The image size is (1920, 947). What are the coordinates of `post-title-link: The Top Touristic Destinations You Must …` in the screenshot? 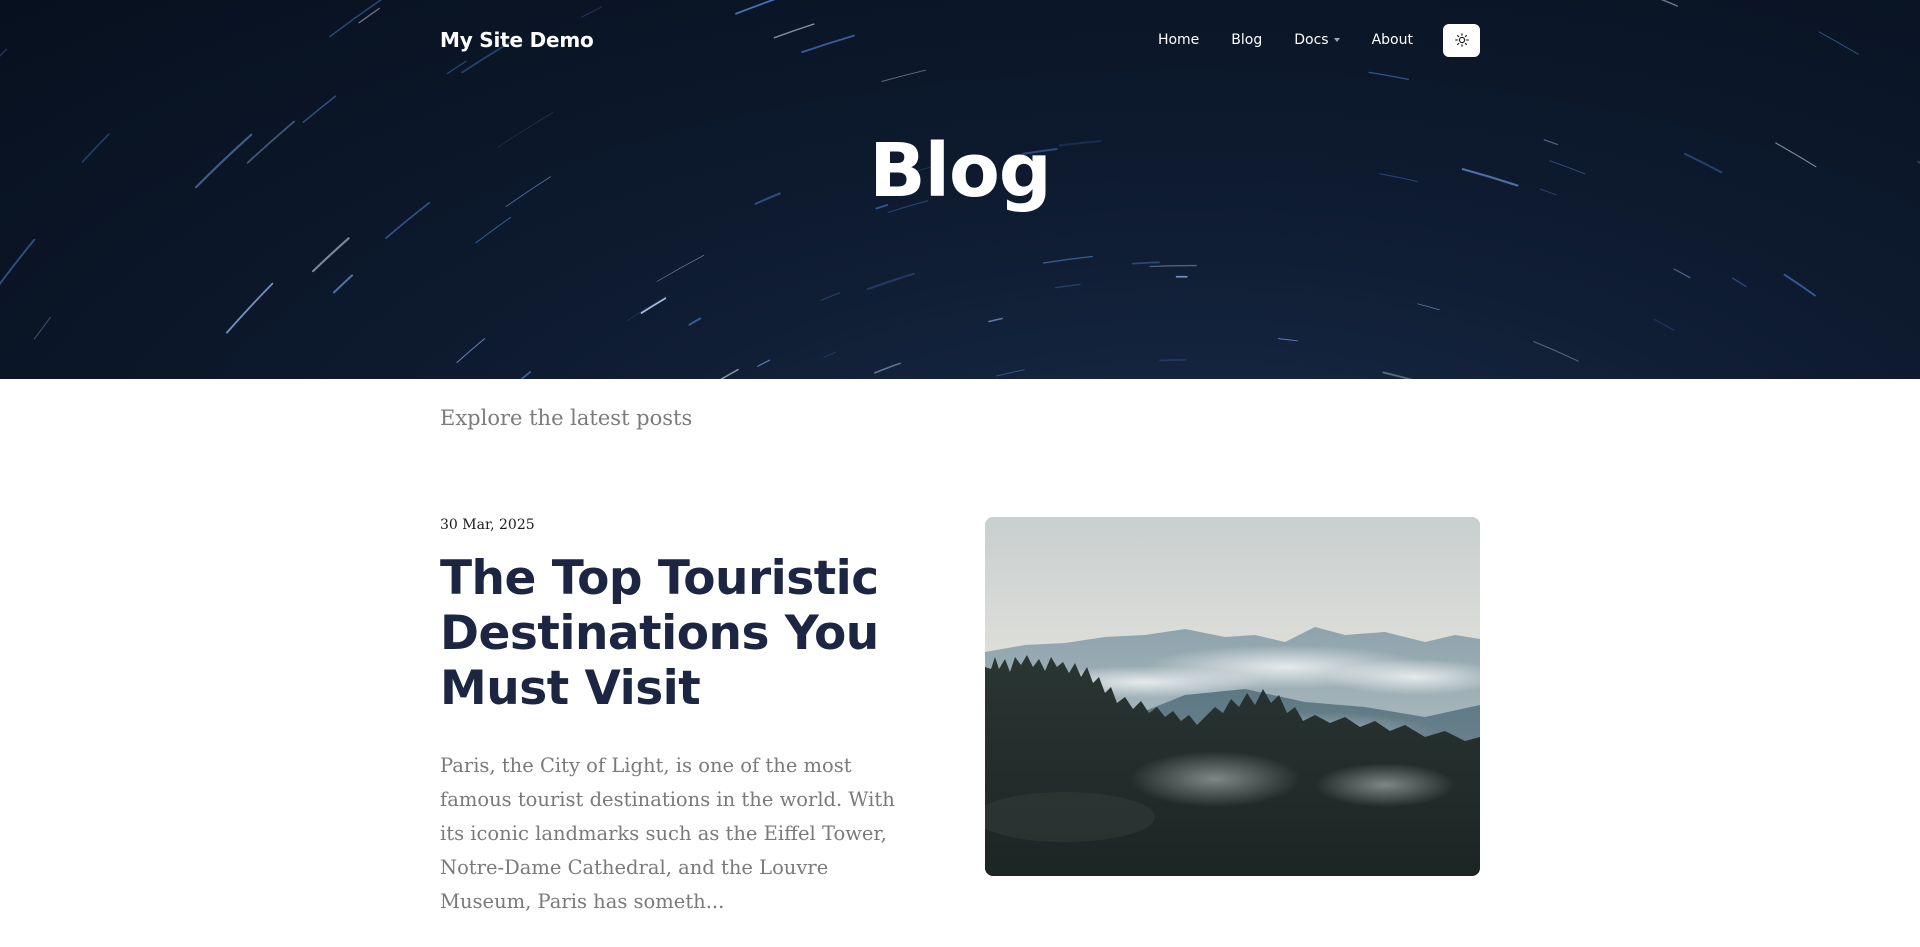 It's located at (675, 633).